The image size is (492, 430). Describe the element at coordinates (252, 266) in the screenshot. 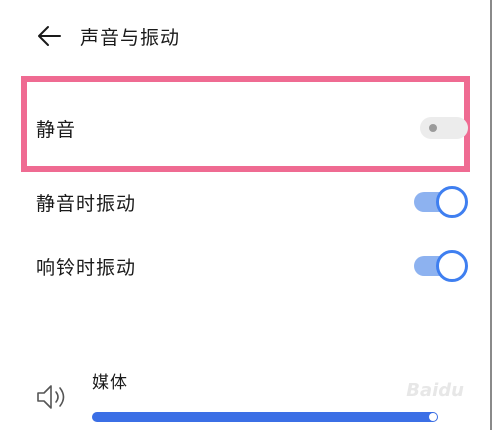

I see `setting-row-vibrate-ring: 响铃时振动` at that location.